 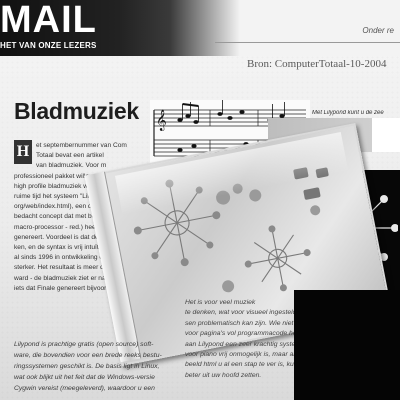 What do you see at coordinates (317, 64) in the screenshot?
I see `source-caption: Bron: ComputerTotaal-10-2004` at bounding box center [317, 64].